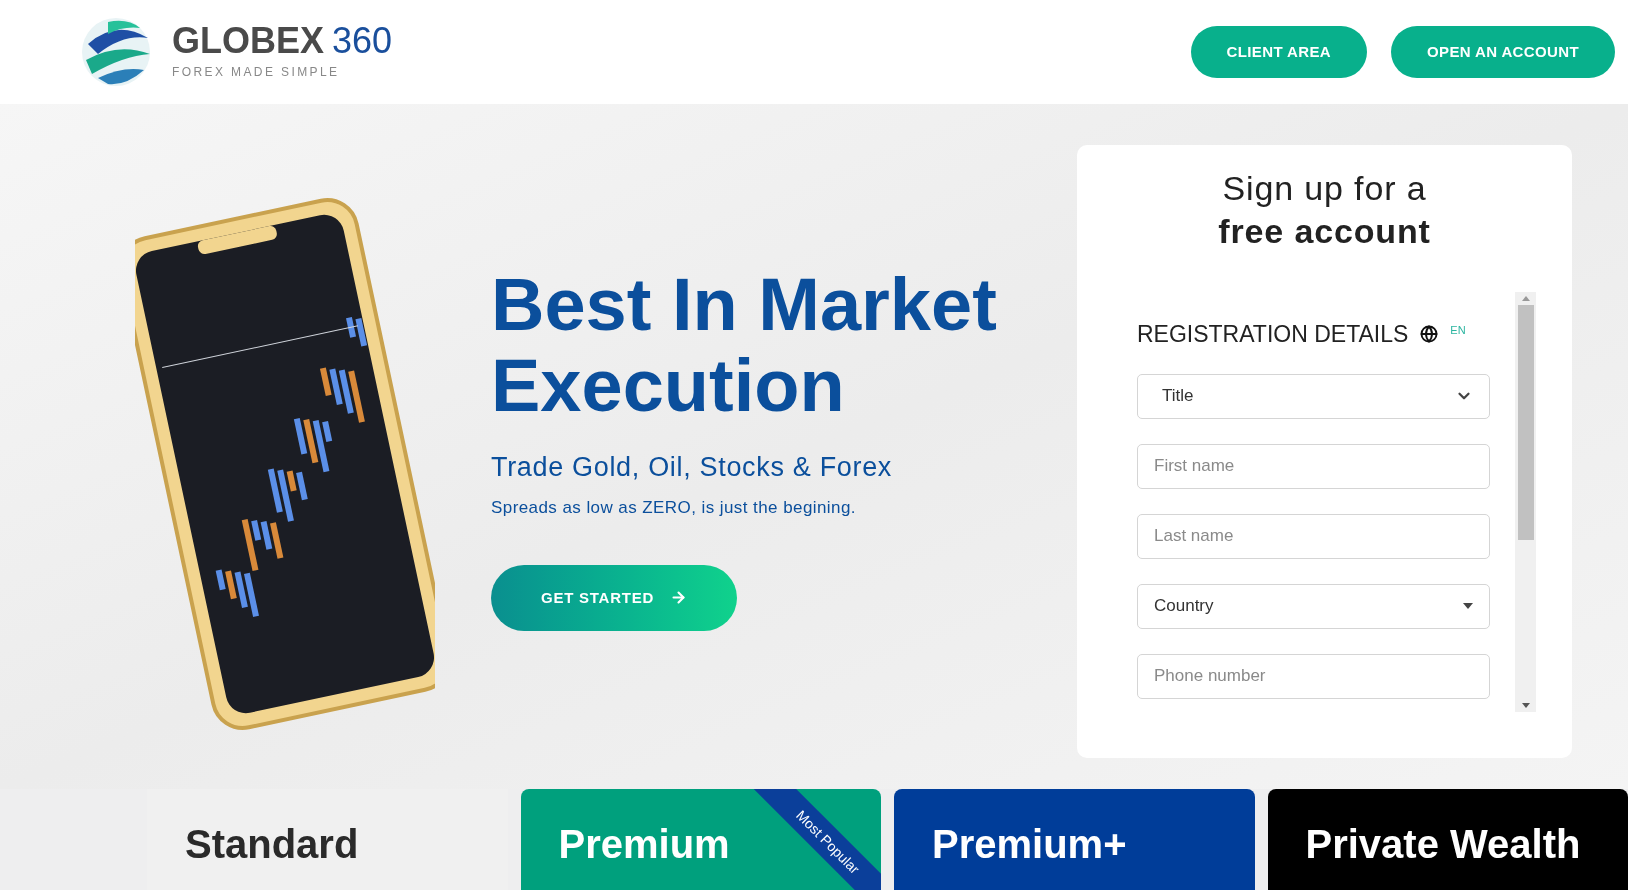 Image resolution: width=1628 pixels, height=890 pixels. What do you see at coordinates (1313, 396) in the screenshot?
I see `title-select: Title` at bounding box center [1313, 396].